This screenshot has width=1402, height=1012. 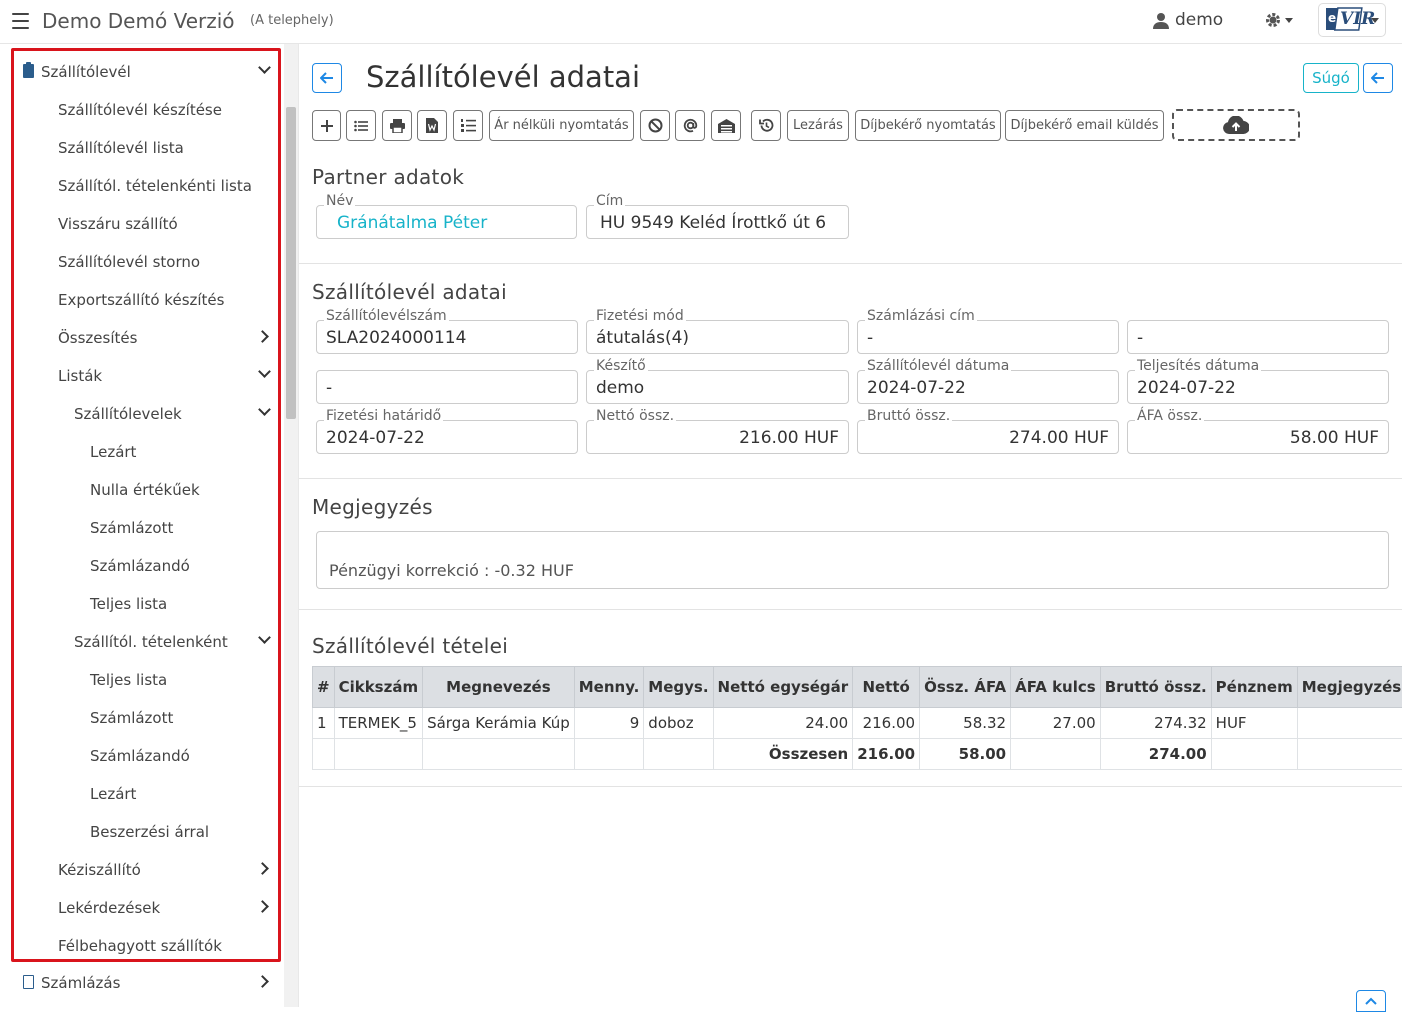 What do you see at coordinates (409, 292) in the screenshot?
I see `delivery-section-title: Szállítólevél adatai` at bounding box center [409, 292].